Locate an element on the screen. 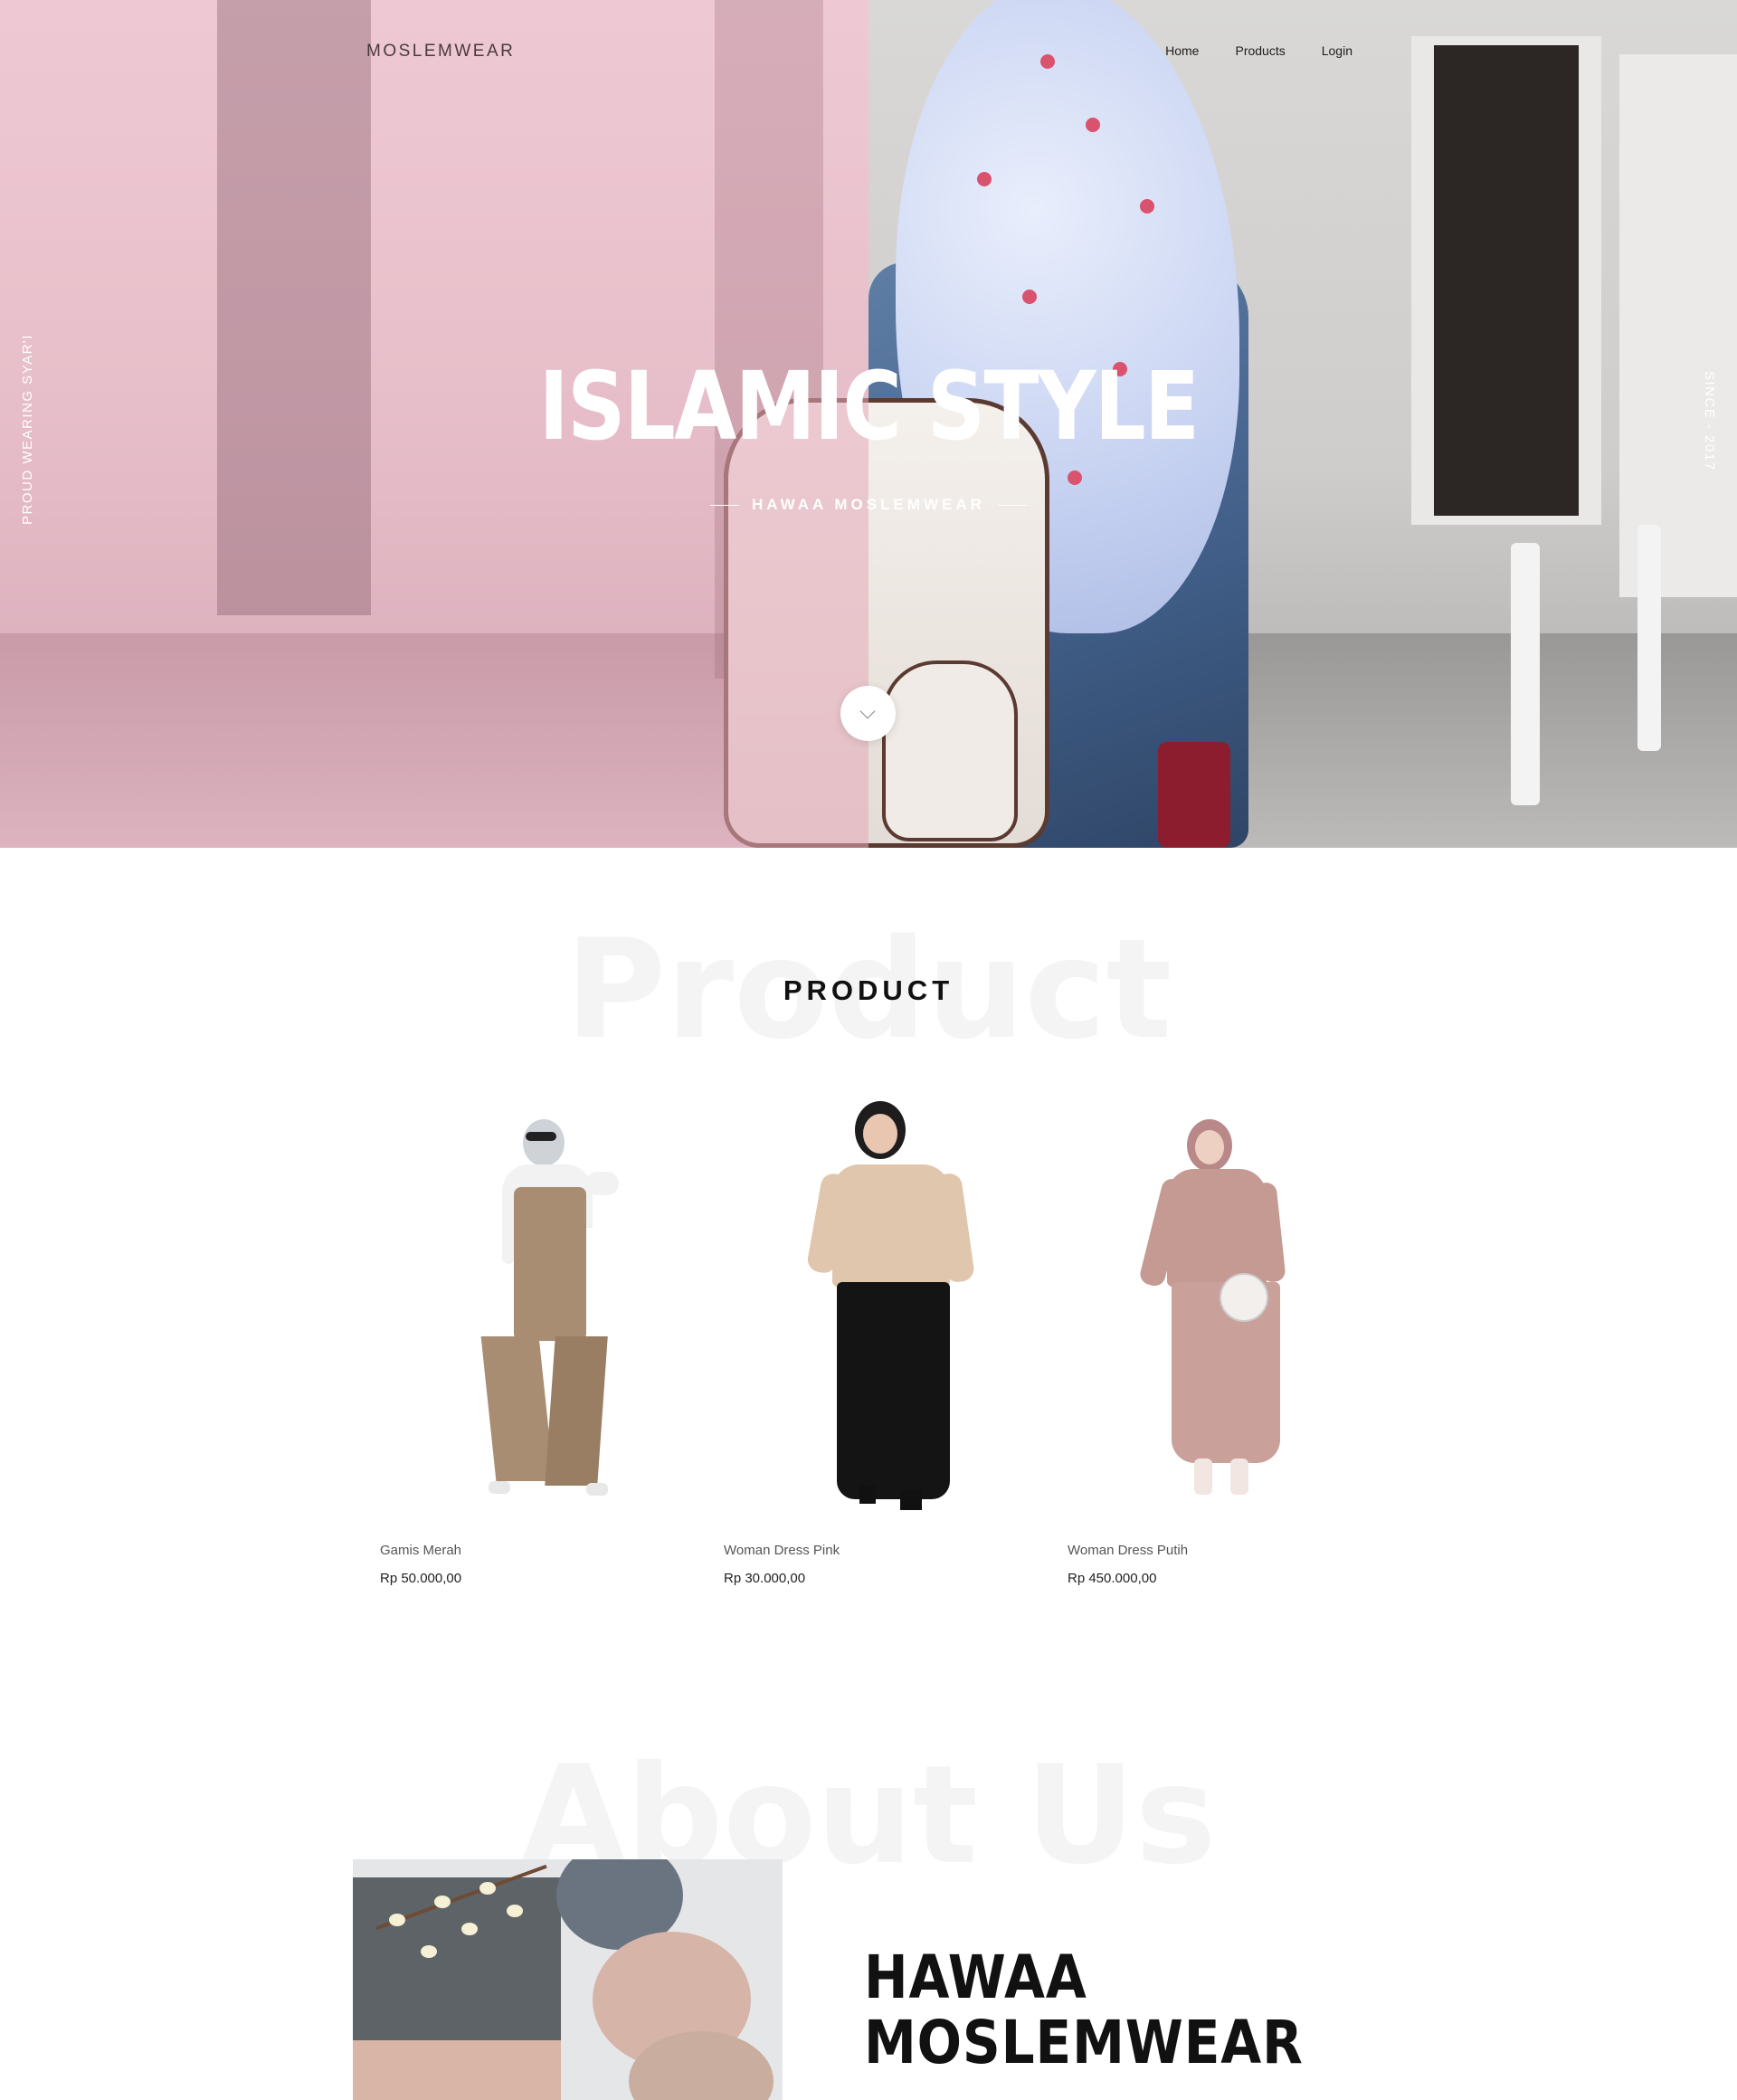  divider-line-right is located at coordinates (1012, 505).